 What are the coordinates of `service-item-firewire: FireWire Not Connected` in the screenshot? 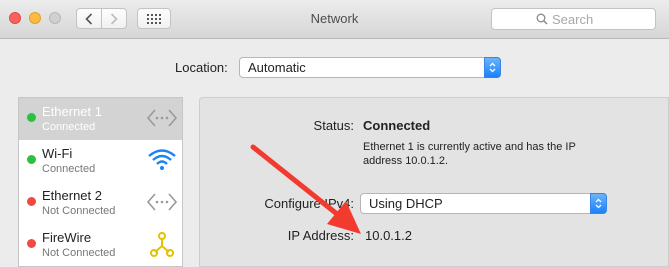 It's located at (100, 245).